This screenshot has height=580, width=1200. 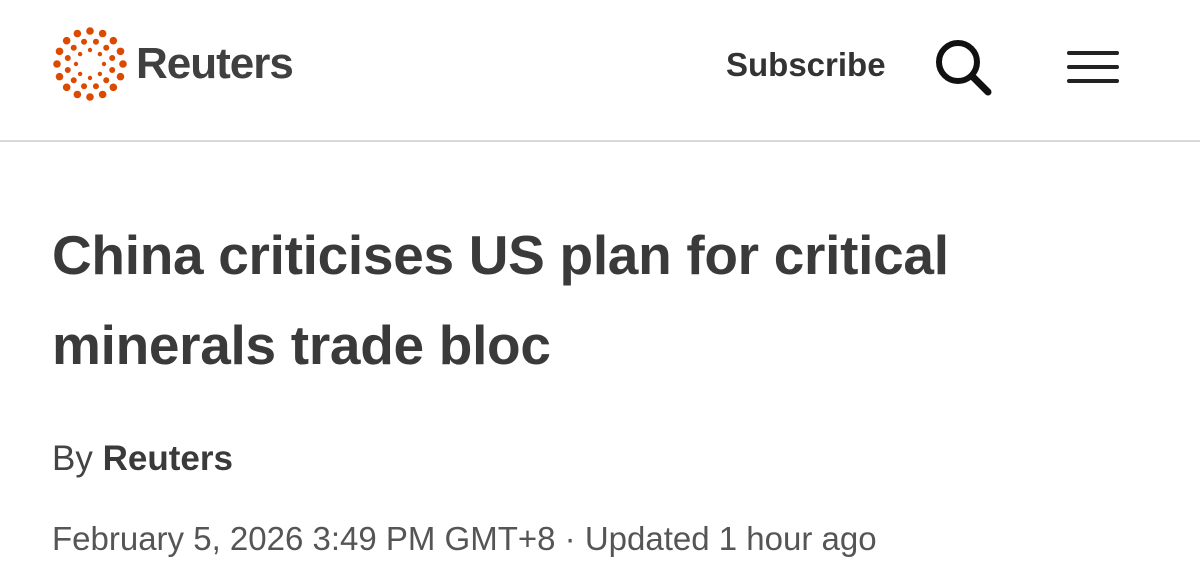 I want to click on hamburger-menu-icon, so click(x=1093, y=67).